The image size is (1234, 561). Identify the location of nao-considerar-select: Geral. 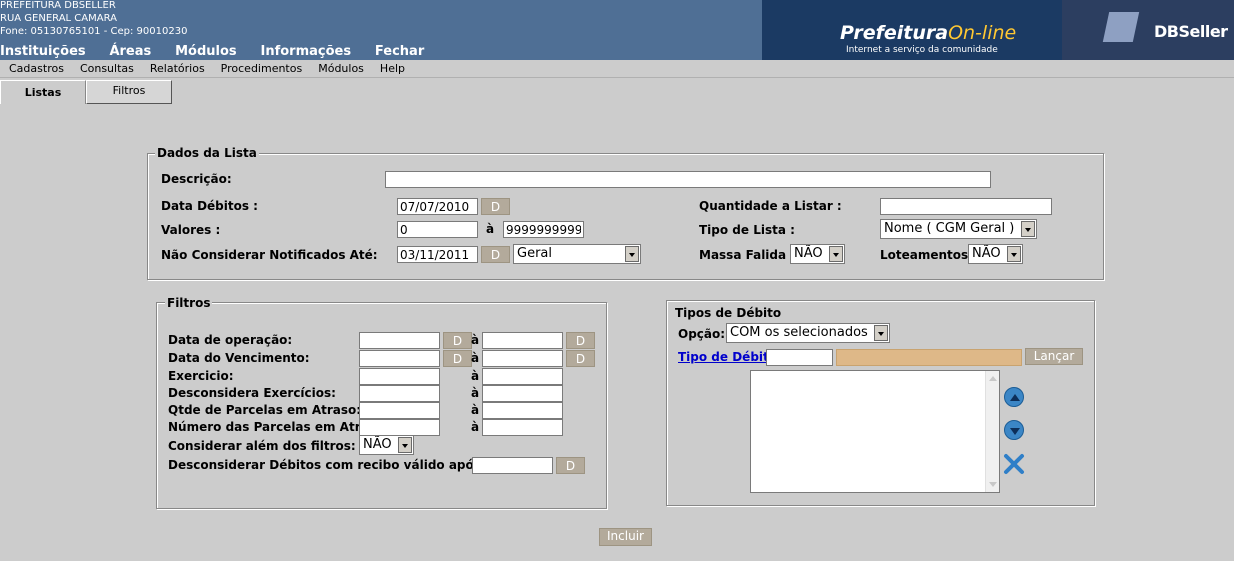
(577, 254).